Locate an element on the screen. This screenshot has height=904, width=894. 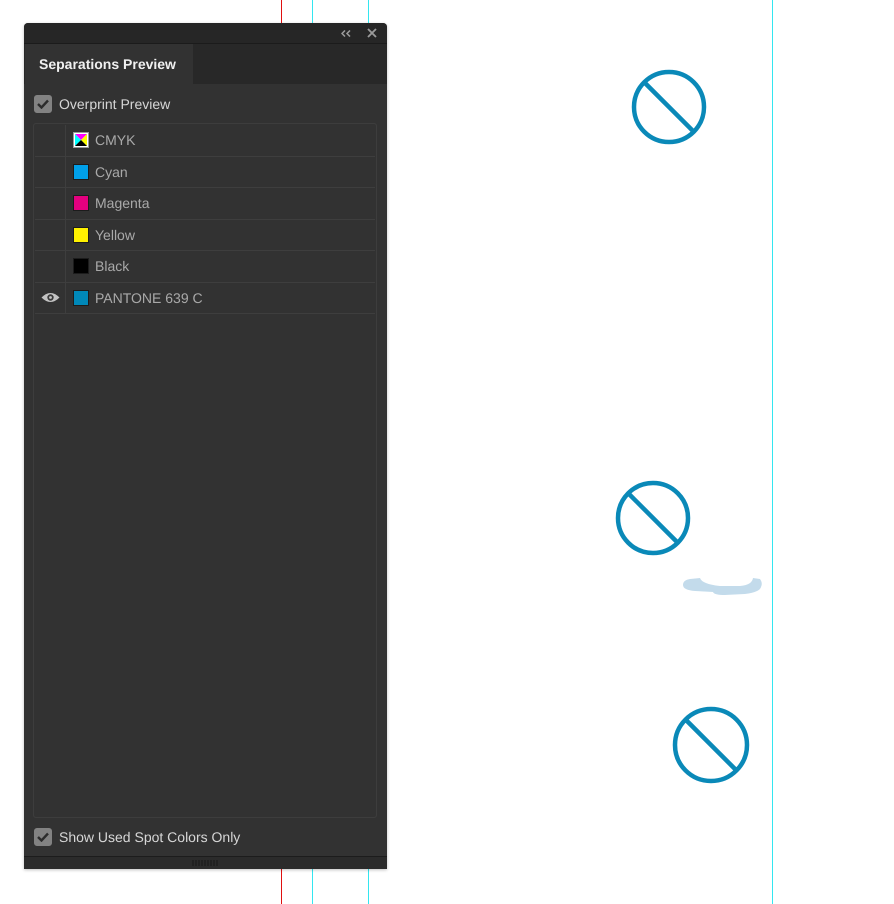
collapse-icon is located at coordinates (346, 33).